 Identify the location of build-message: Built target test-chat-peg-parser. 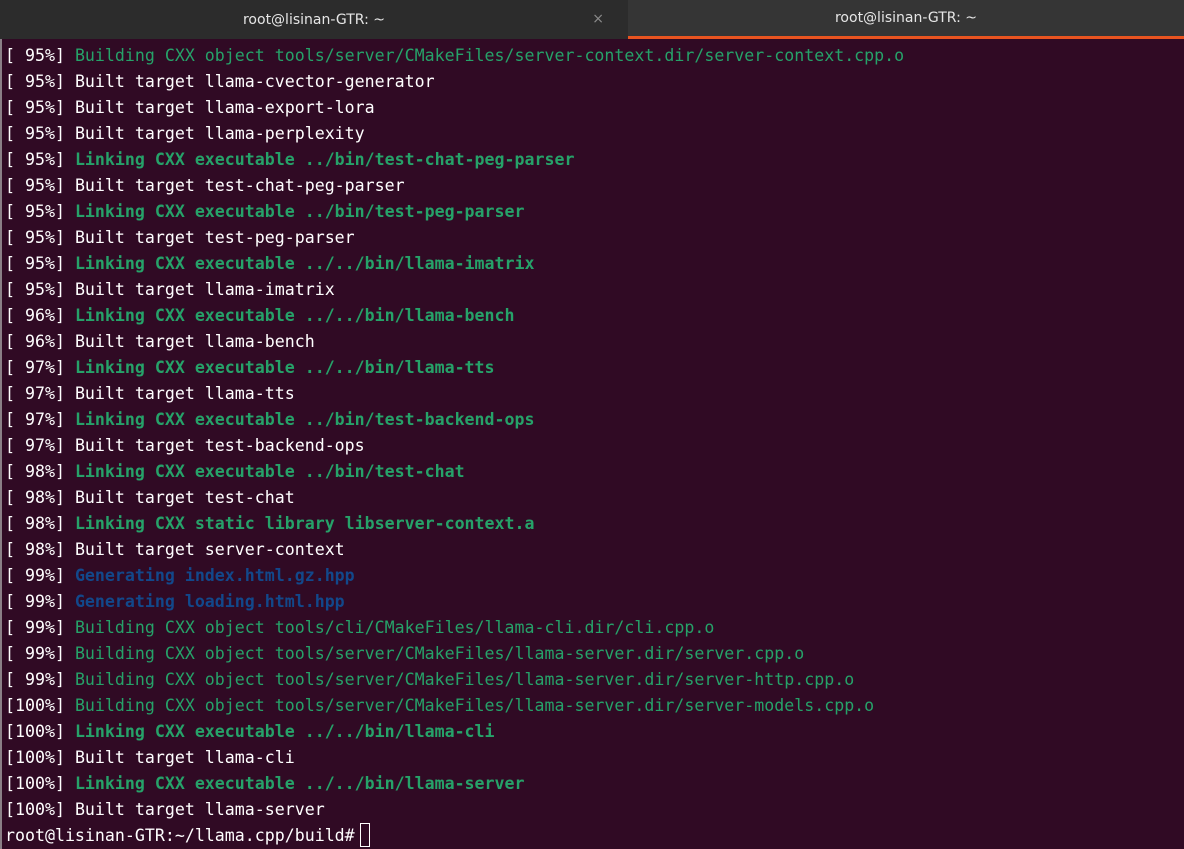
(239, 185).